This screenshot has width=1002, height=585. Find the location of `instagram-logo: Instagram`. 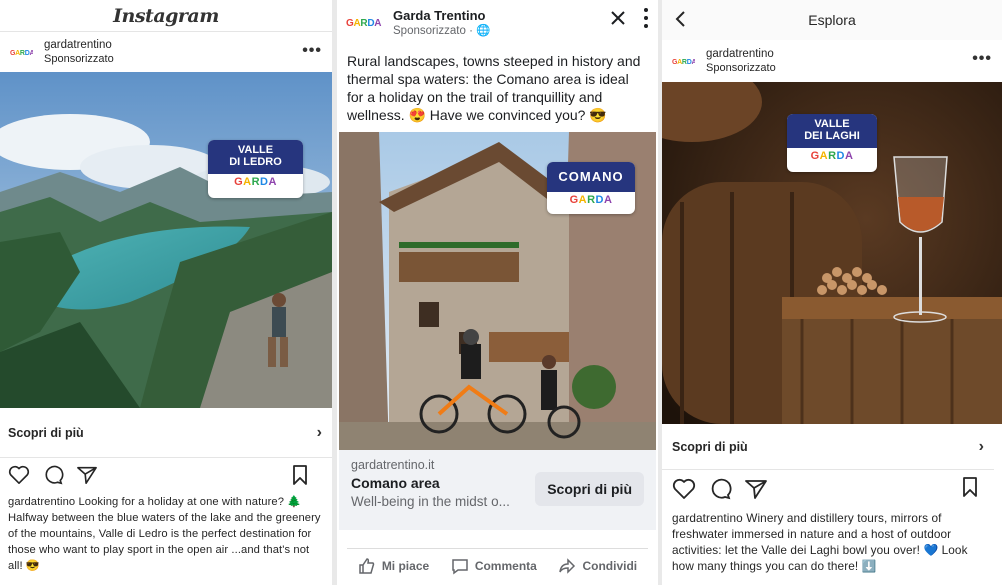

instagram-logo: Instagram is located at coordinates (166, 15).